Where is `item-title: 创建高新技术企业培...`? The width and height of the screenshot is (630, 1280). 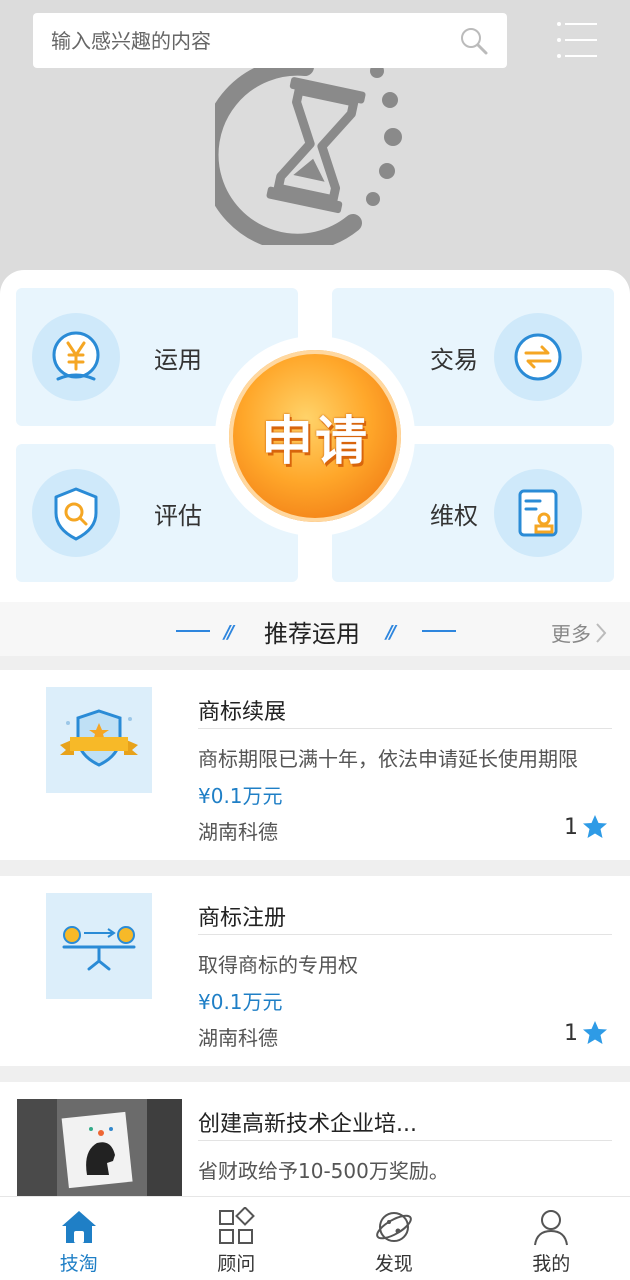 item-title: 创建高新技术企业培... is located at coordinates (307, 1124).